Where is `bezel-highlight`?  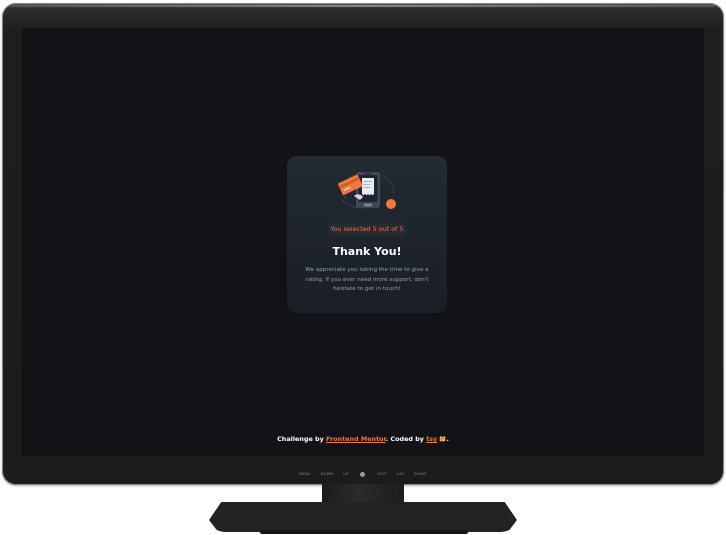 bezel-highlight is located at coordinates (363, 6).